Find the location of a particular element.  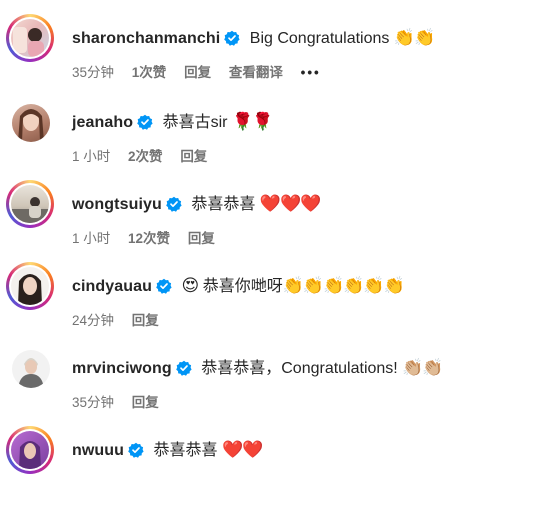

comment-text: 恭喜你哋呀 is located at coordinates (242, 286).